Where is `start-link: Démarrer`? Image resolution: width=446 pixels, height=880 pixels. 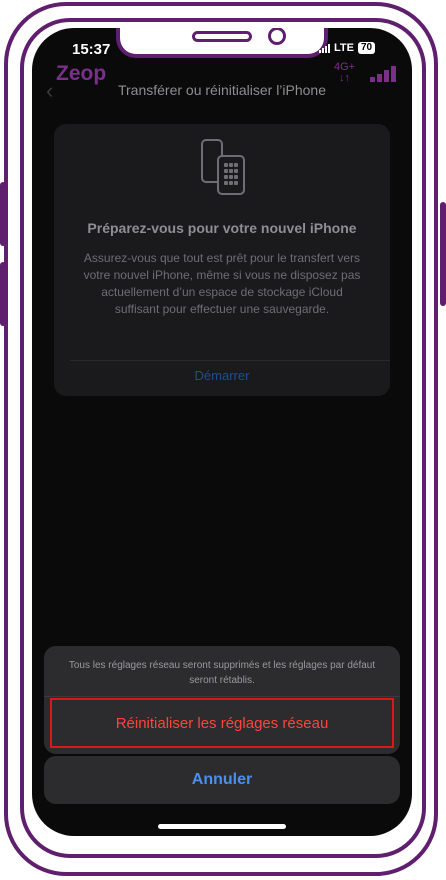
start-link: Démarrer is located at coordinates (222, 375).